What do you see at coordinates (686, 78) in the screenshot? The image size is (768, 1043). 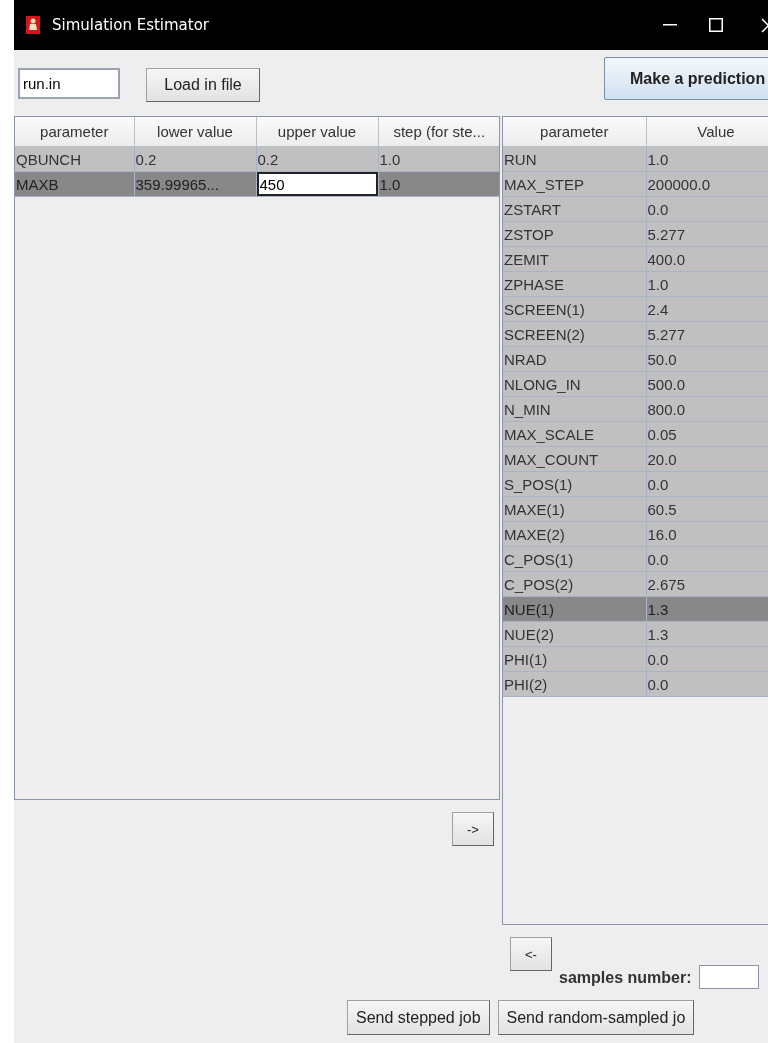 I see `predict-button: Make a prediction` at bounding box center [686, 78].